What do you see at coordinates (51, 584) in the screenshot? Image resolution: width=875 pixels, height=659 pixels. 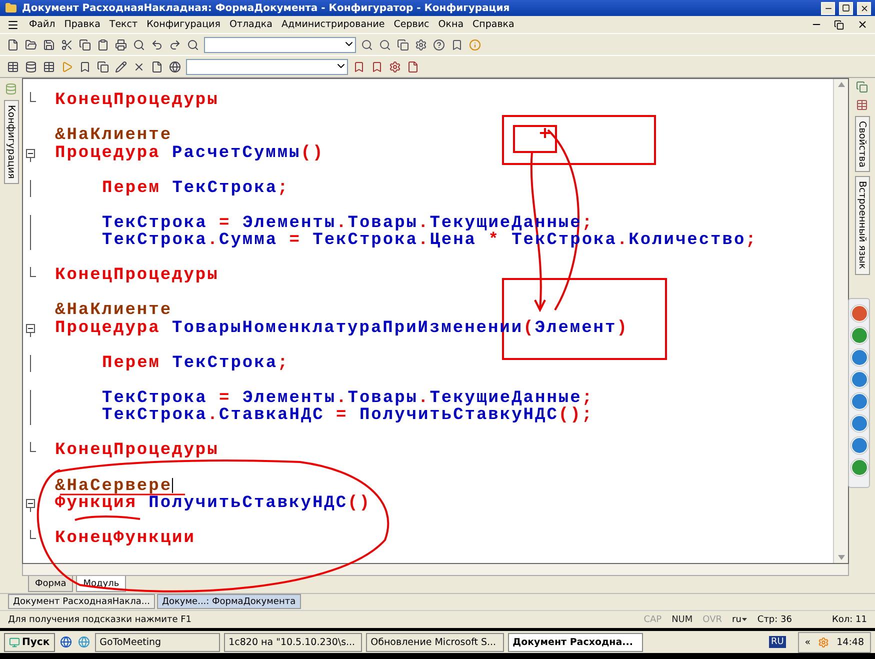 I see `editor-tab: Форма` at bounding box center [51, 584].